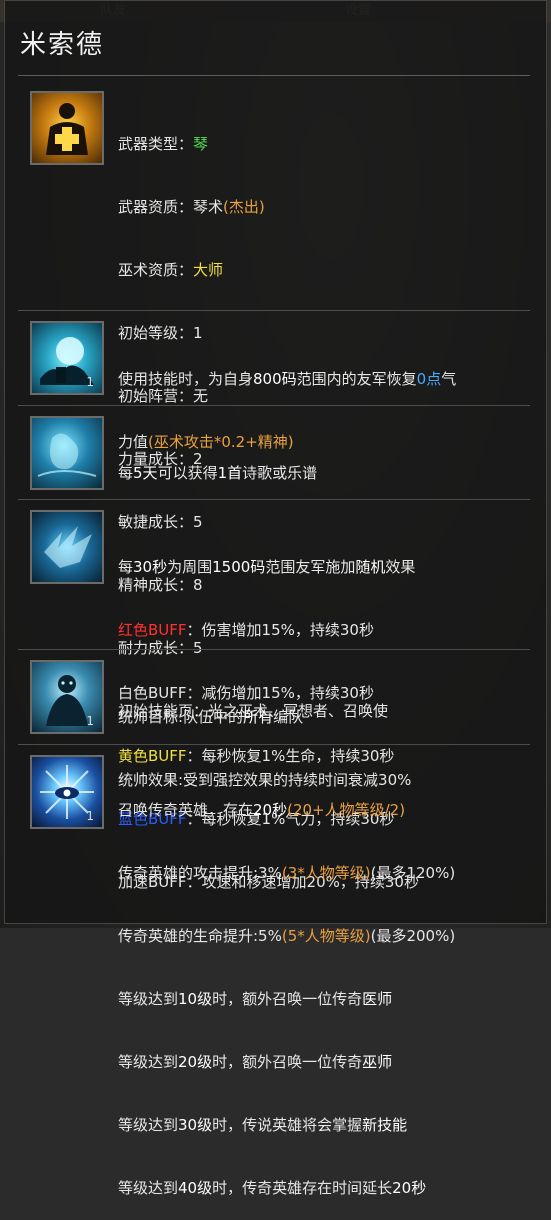 The height and width of the screenshot is (1220, 551). Describe the element at coordinates (186, 810) in the screenshot. I see `text: 召唤传奇英雄，存在` at that location.